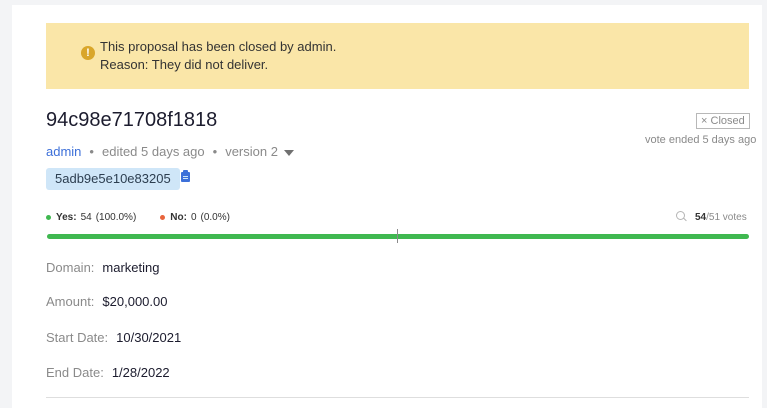 Image resolution: width=767 pixels, height=408 pixels. What do you see at coordinates (77, 337) in the screenshot?
I see `start-date-label: Start Date:` at bounding box center [77, 337].